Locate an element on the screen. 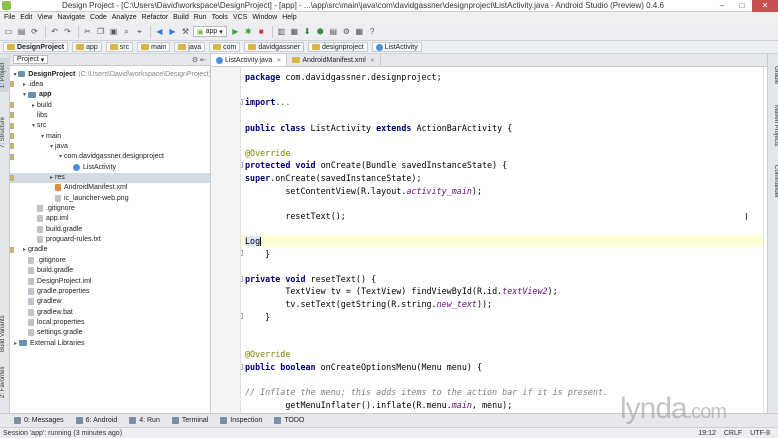 This screenshot has width=778, height=438. menu-navigate: Navigate is located at coordinates (71, 17).